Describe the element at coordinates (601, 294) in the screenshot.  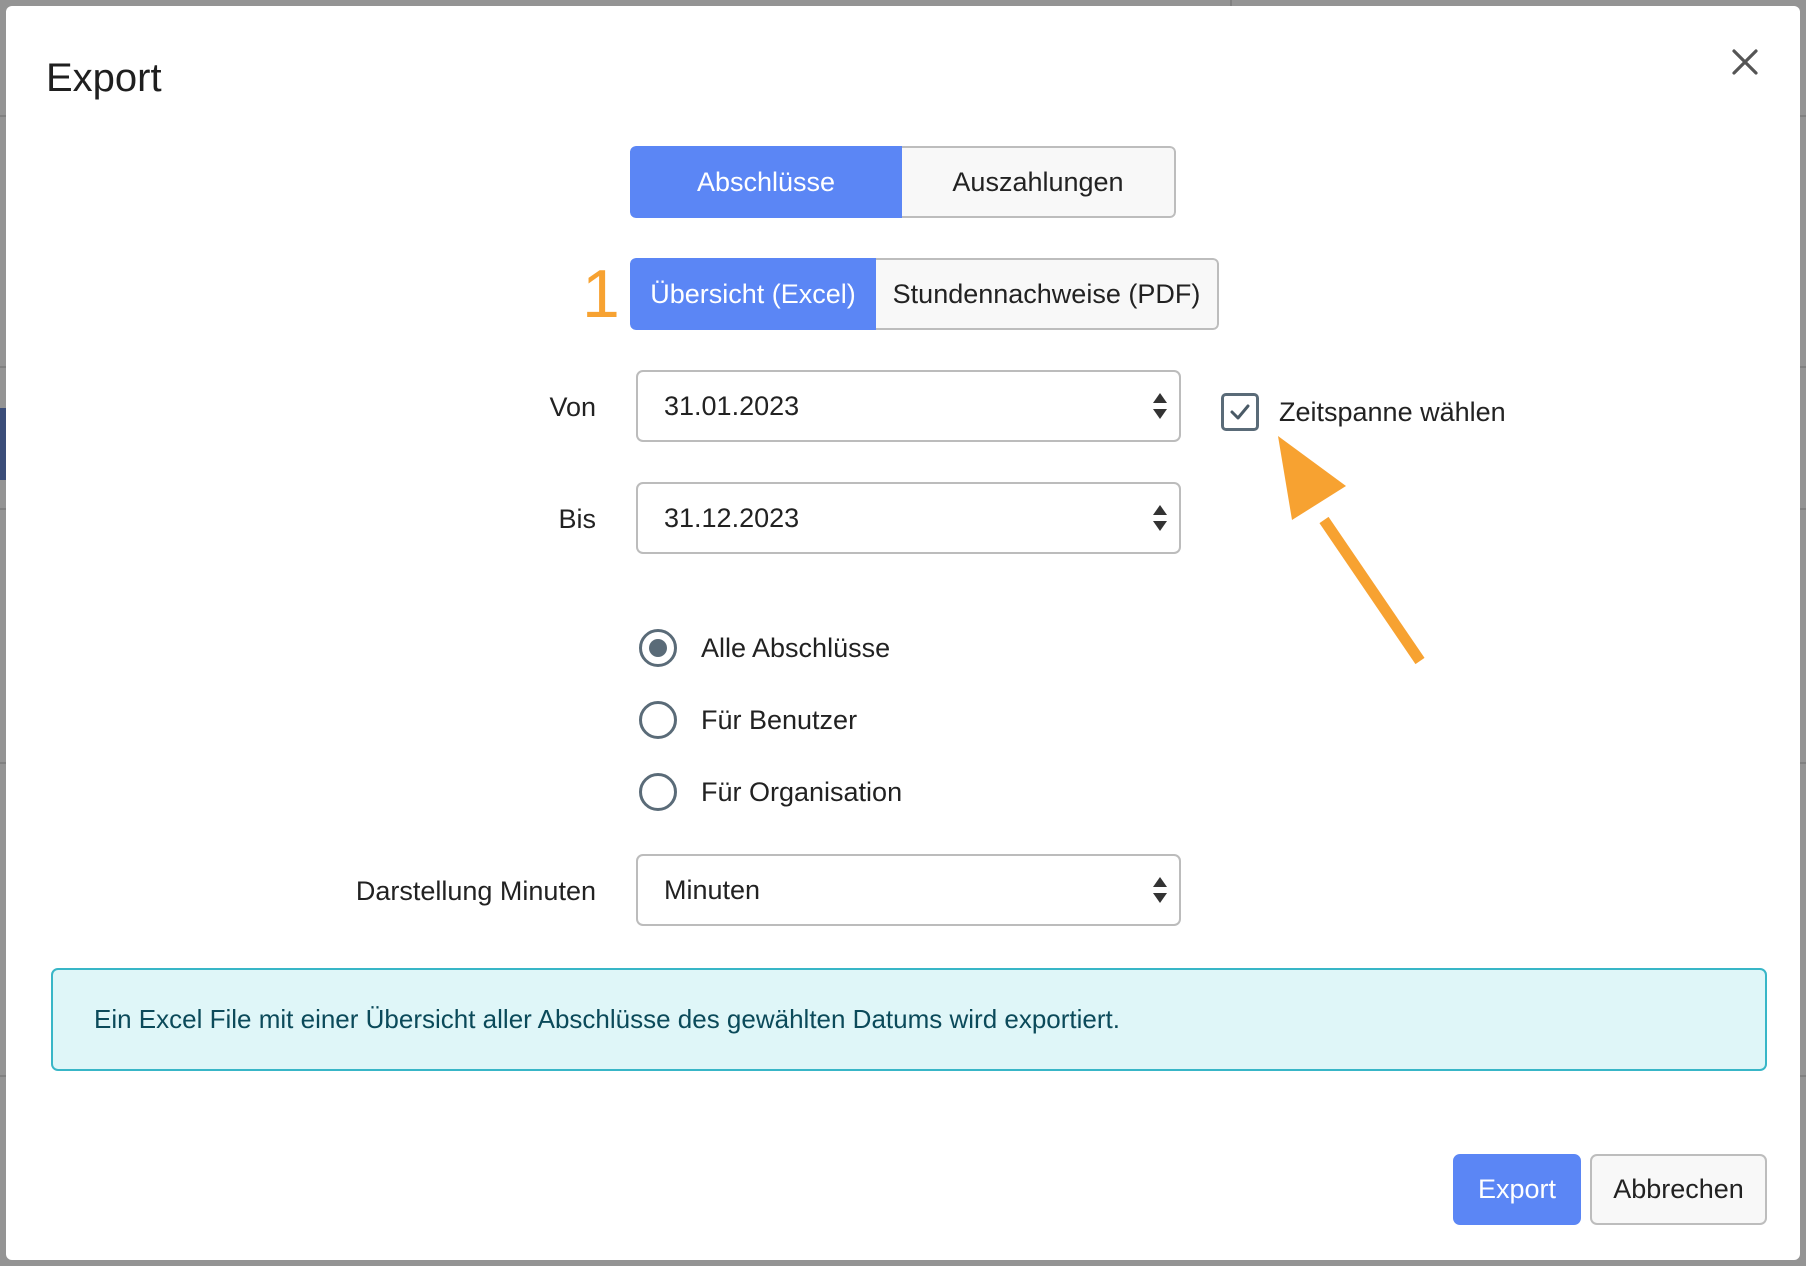
I see `step-number-annotation: 1` at that location.